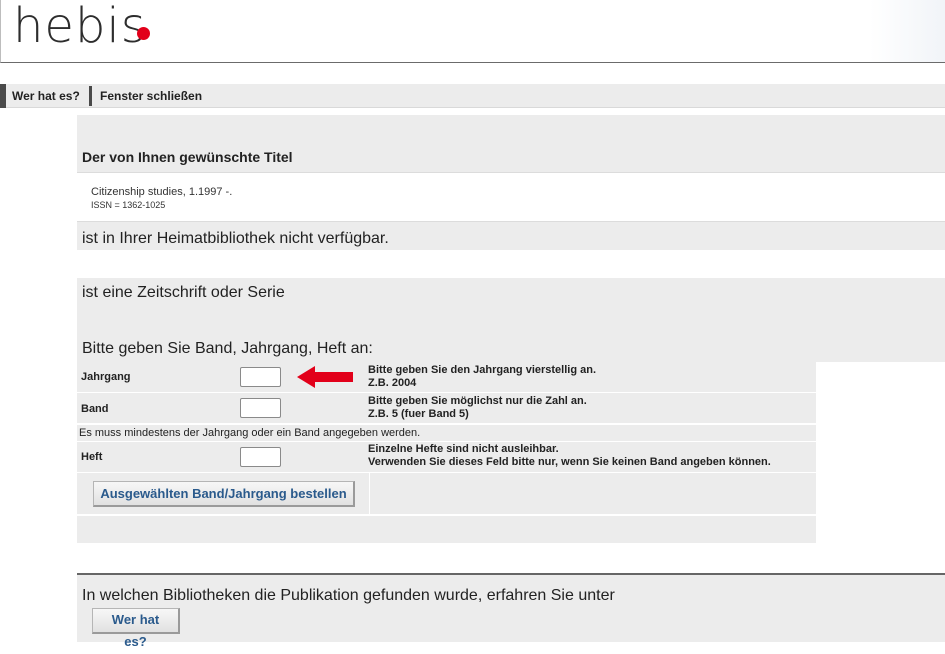 This screenshot has height=654, width=945. I want to click on heft-help-line1: Einzelne Hefte sind nicht ausleihbar., so click(463, 449).